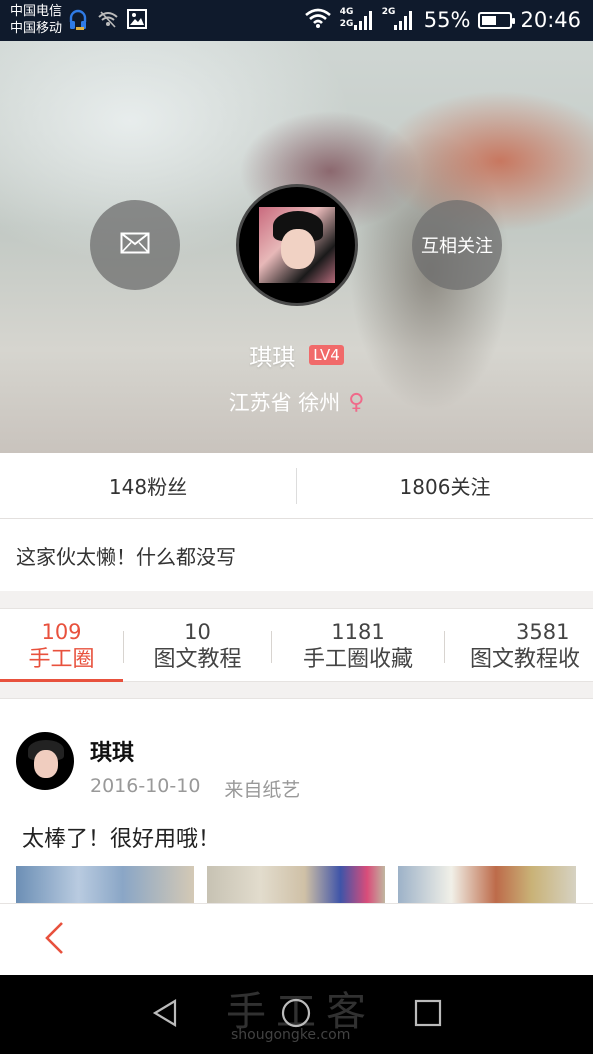  I want to click on mail-icon, so click(135, 245).